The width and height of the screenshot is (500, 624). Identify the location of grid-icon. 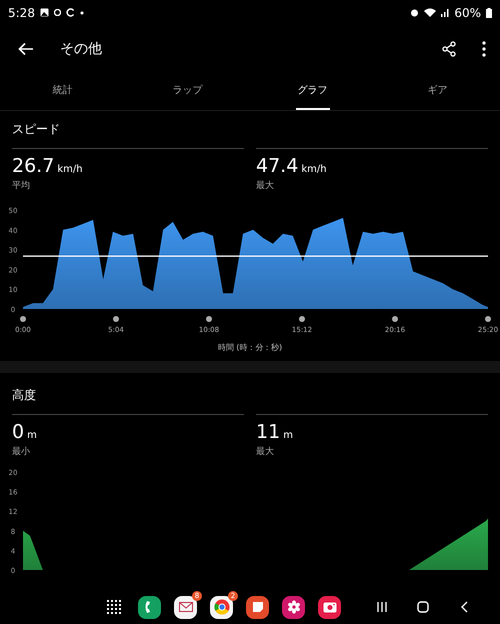
(113, 607).